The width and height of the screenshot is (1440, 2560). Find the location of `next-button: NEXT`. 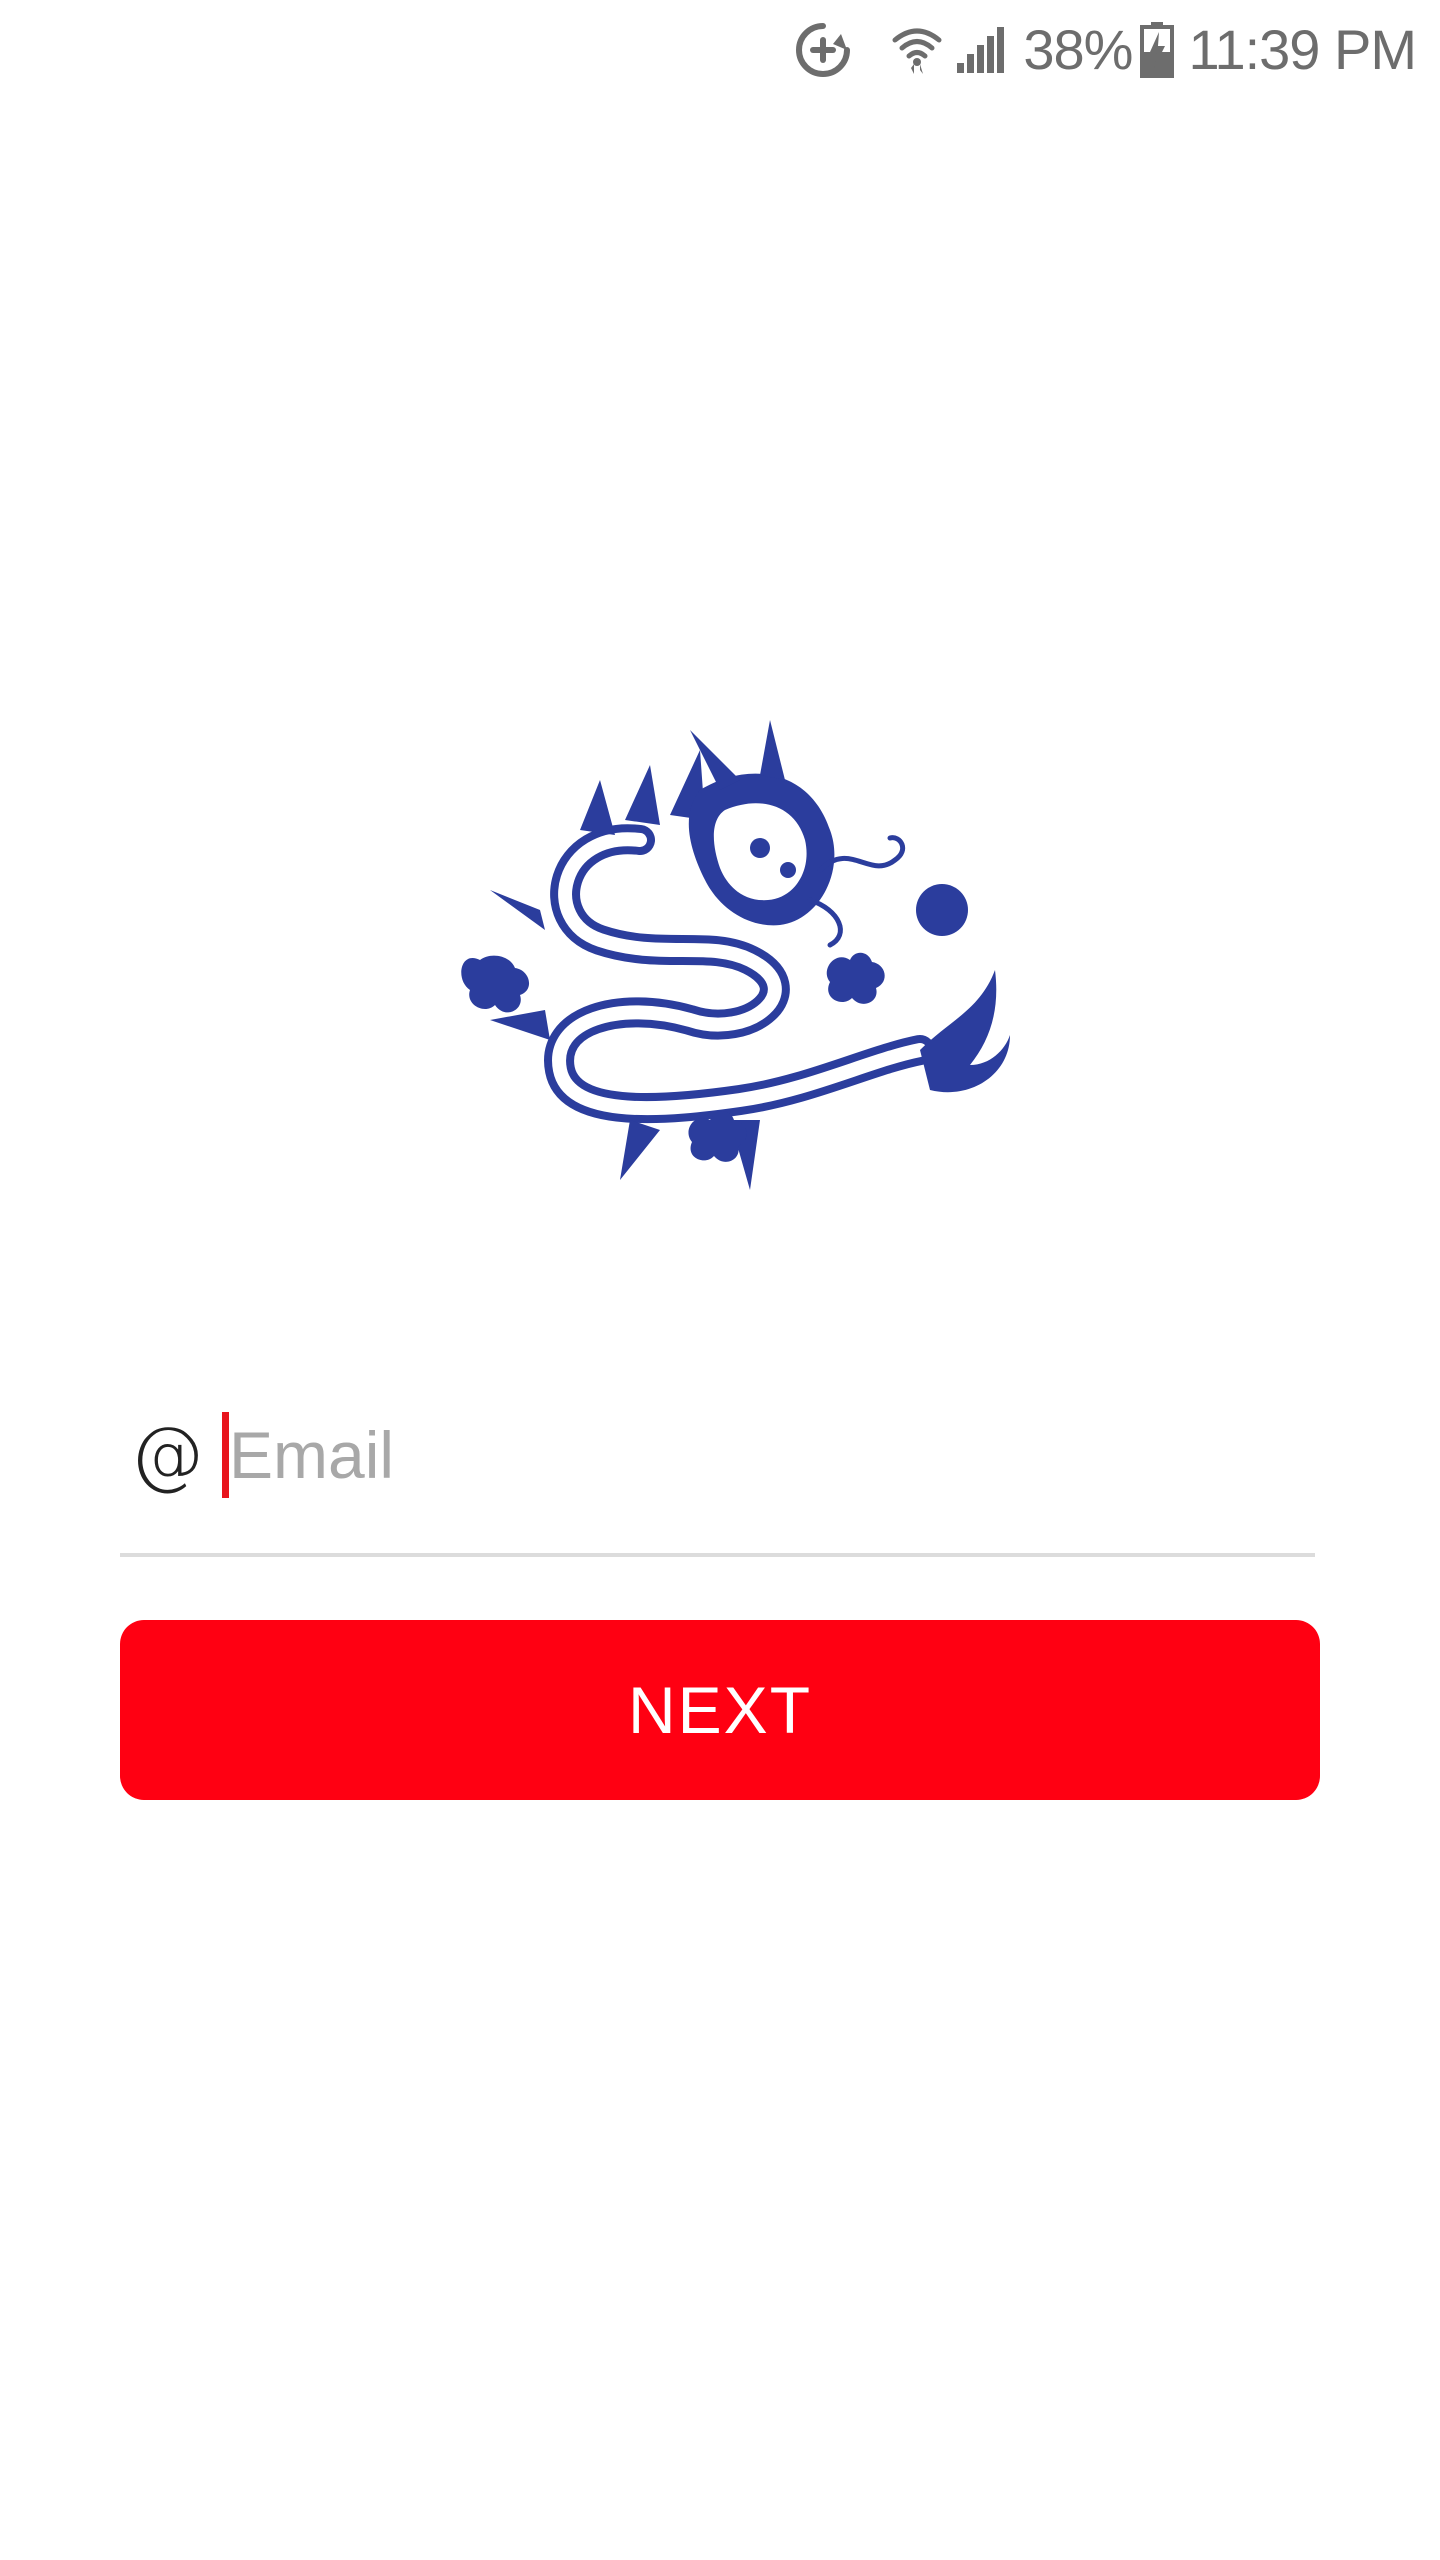

next-button: NEXT is located at coordinates (720, 1710).